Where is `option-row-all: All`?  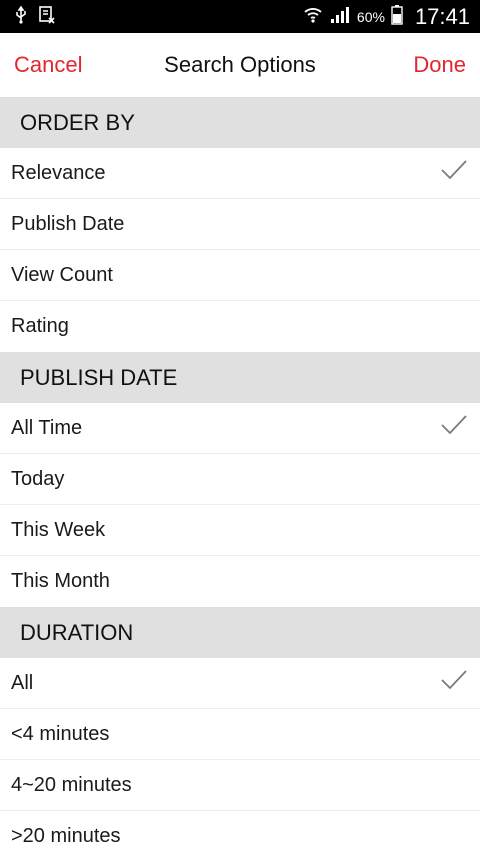
option-row-all: All is located at coordinates (240, 683).